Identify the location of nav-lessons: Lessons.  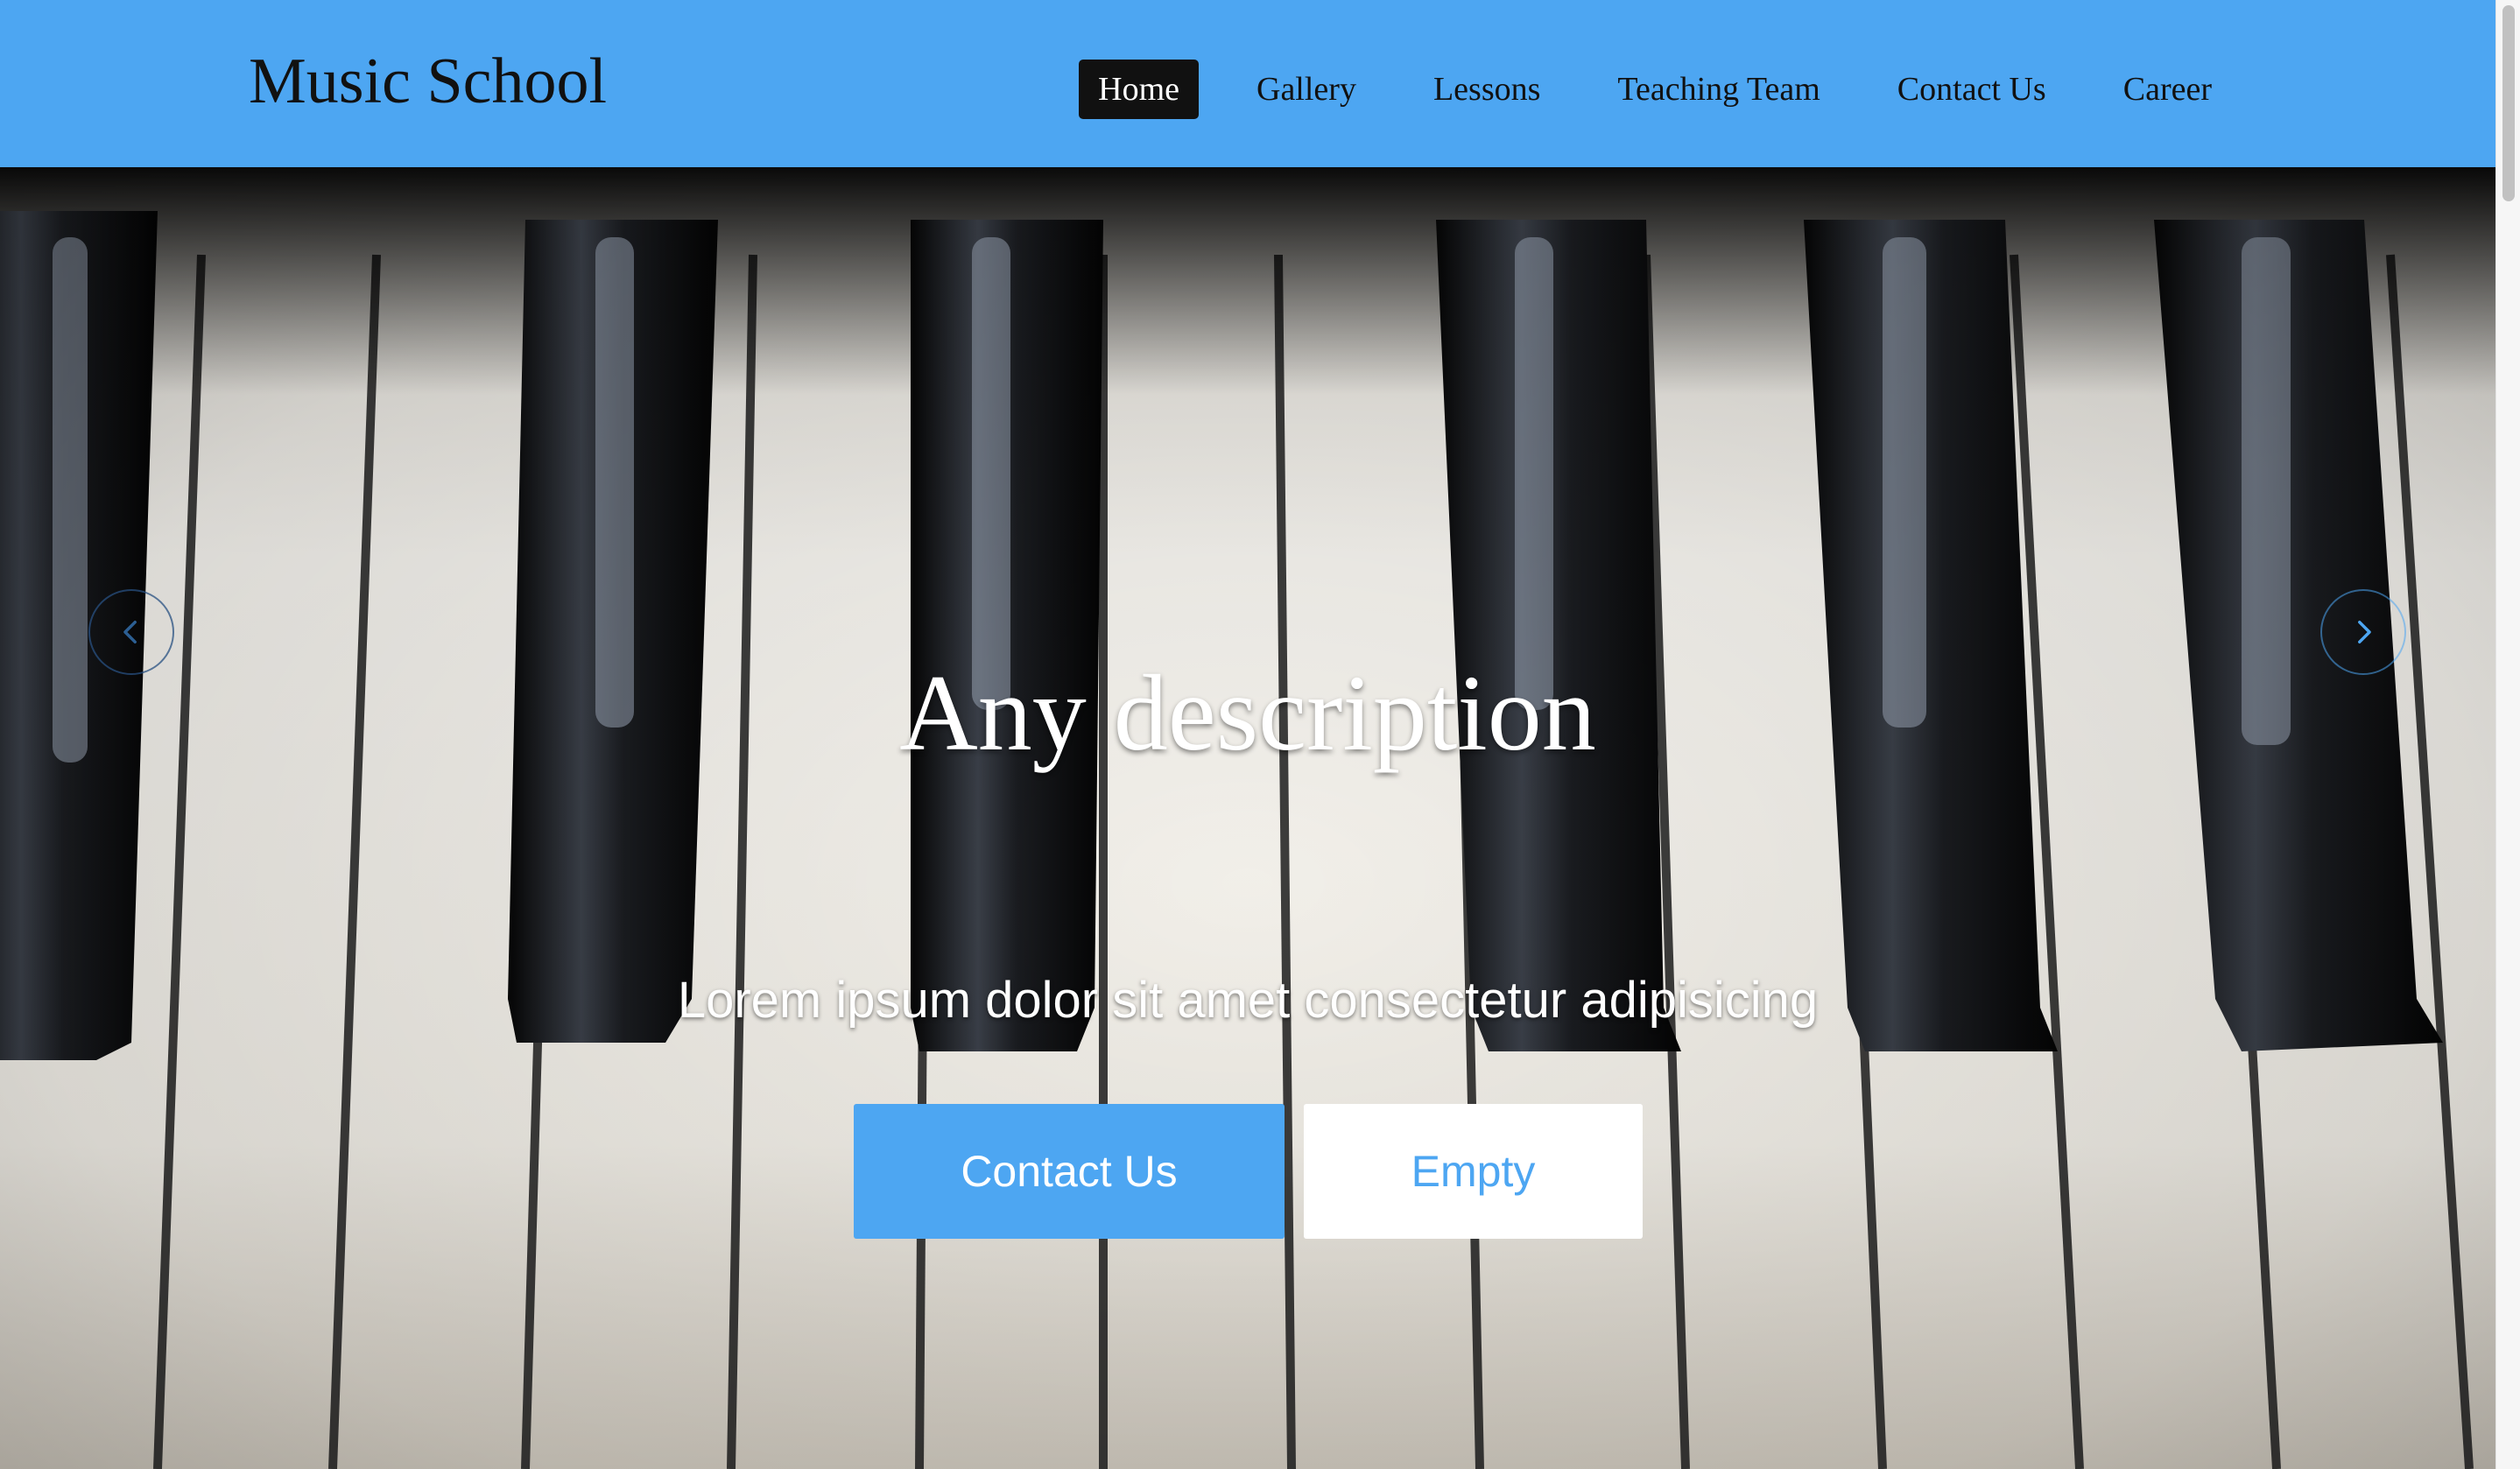
(1486, 89).